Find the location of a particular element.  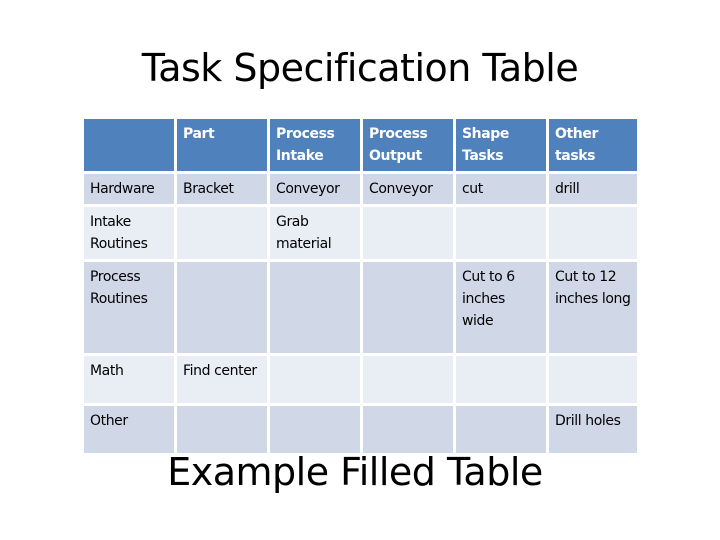

row-label: Intake Routines is located at coordinates (129, 233).